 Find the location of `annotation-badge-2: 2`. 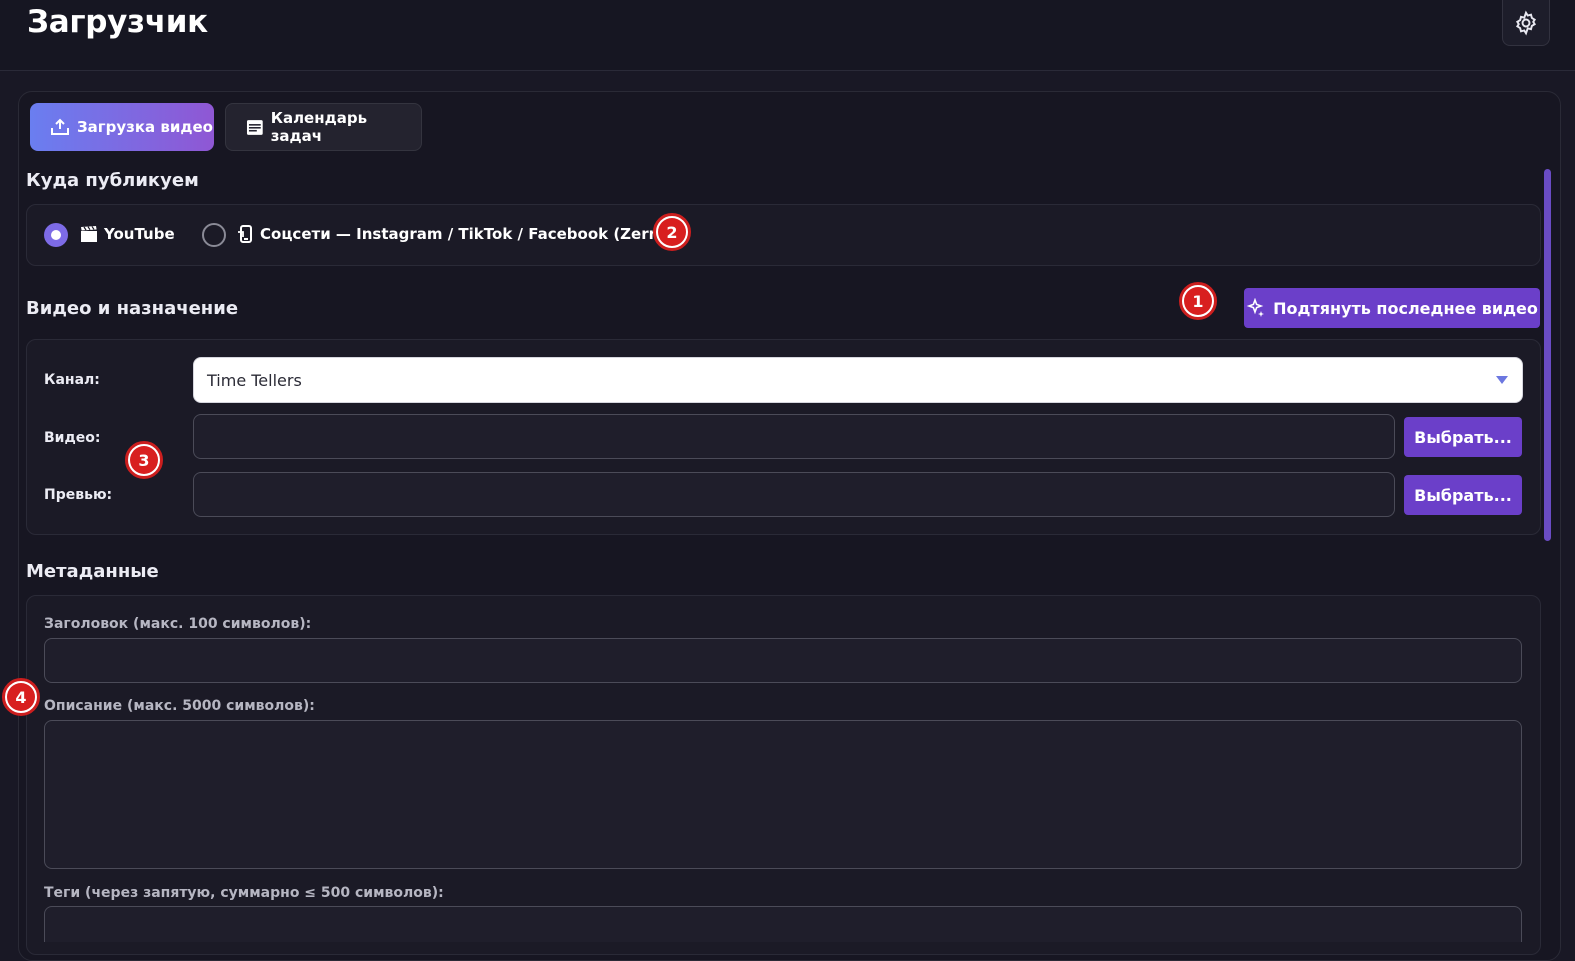

annotation-badge-2: 2 is located at coordinates (672, 232).